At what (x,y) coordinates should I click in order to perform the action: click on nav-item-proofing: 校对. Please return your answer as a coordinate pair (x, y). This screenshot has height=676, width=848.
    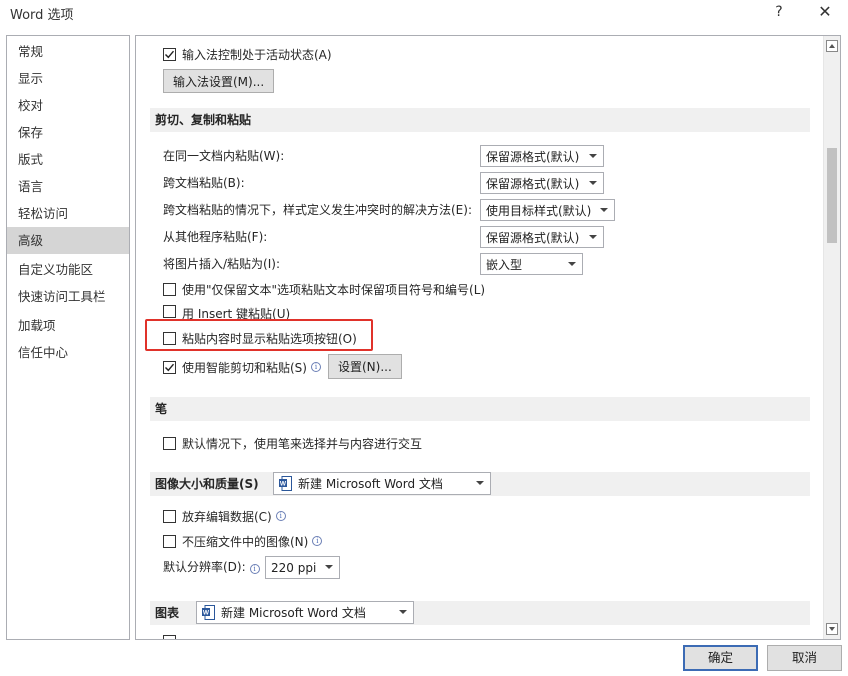
    Looking at the image, I should click on (68, 105).